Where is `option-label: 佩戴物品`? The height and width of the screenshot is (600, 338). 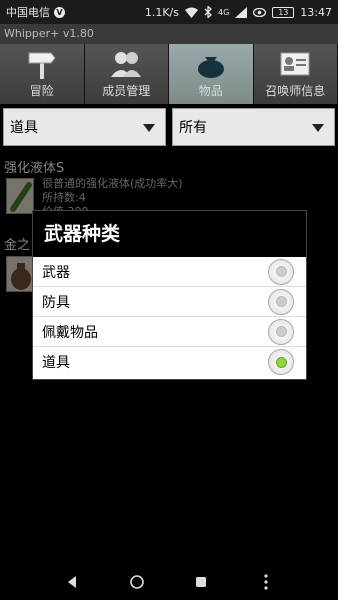
option-label: 佩戴物品 is located at coordinates (70, 332).